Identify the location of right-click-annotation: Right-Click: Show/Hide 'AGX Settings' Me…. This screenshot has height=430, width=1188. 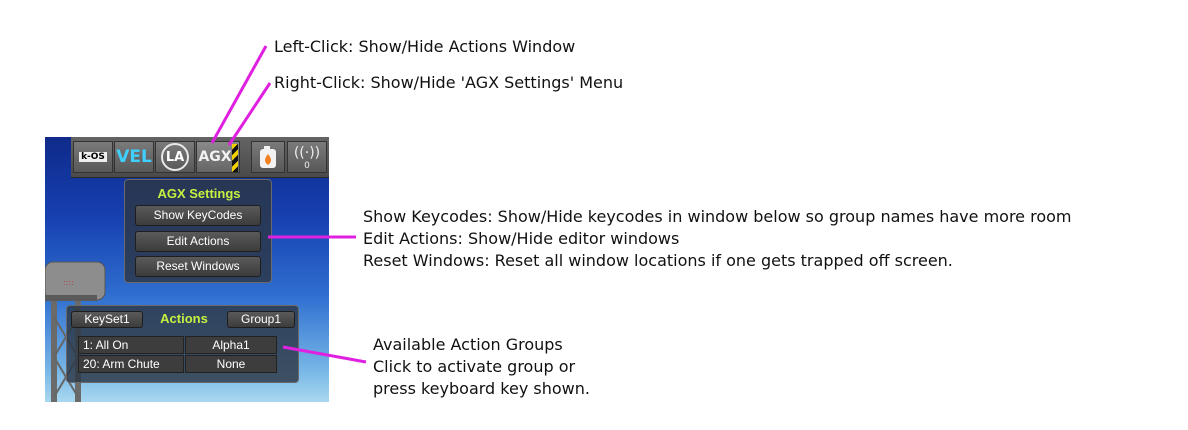
(449, 82).